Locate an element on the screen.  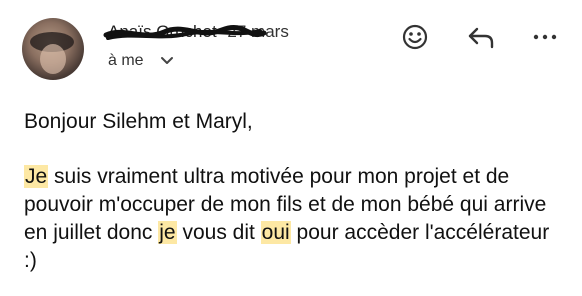
redaction-scribble is located at coordinates (185, 32).